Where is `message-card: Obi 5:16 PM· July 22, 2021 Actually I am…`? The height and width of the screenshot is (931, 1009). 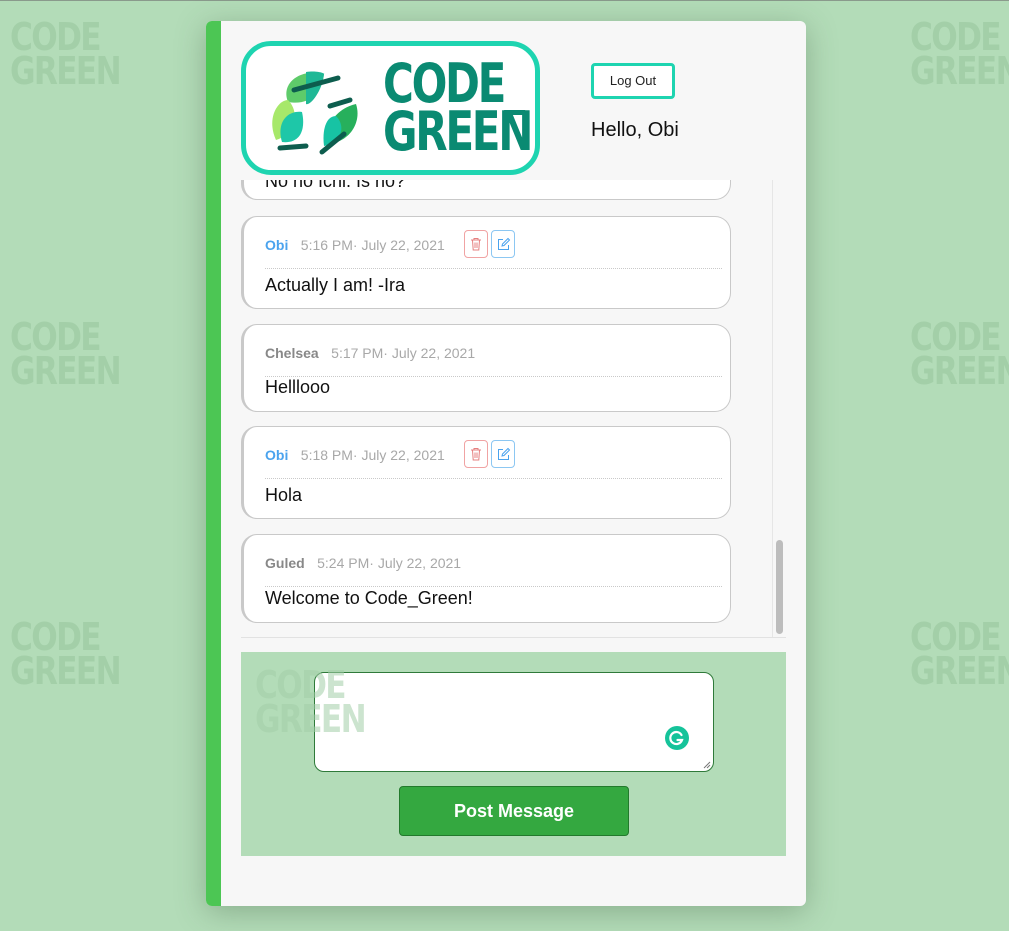 message-card: Obi 5:16 PM· July 22, 2021 Actually I am… is located at coordinates (486, 262).